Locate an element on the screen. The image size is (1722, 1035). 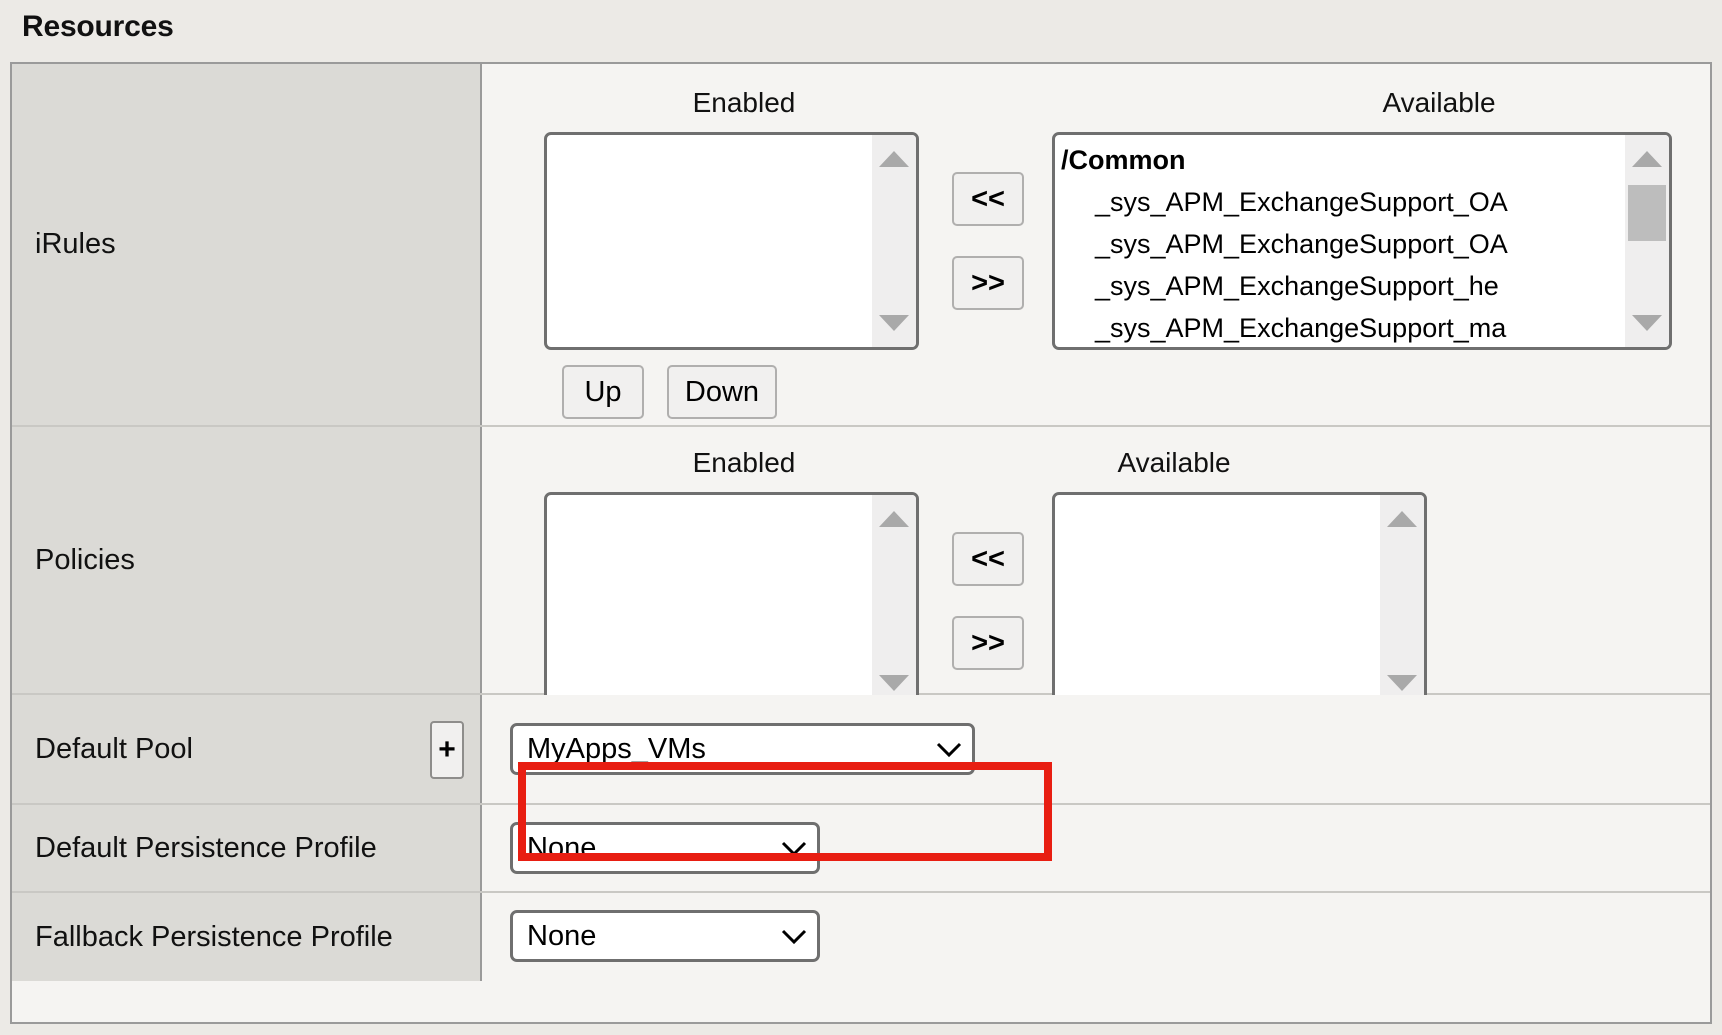
row-label-cell-fallback-persistence-profile: Fallback Persistence Profile is located at coordinates (247, 937).